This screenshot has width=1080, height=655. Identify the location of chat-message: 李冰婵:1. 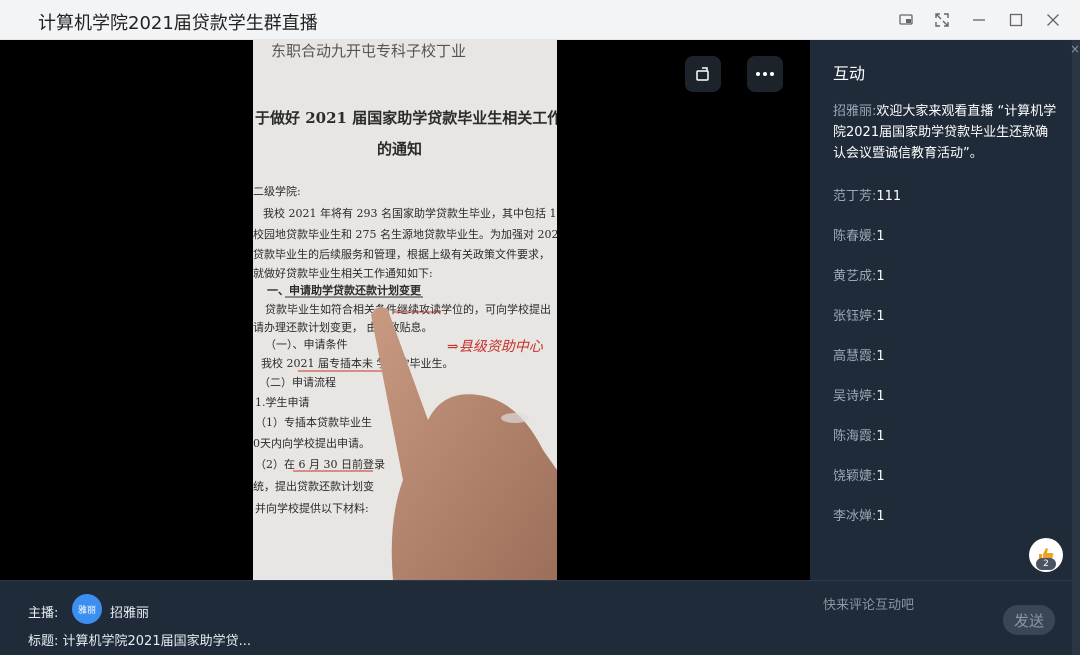
(945, 516).